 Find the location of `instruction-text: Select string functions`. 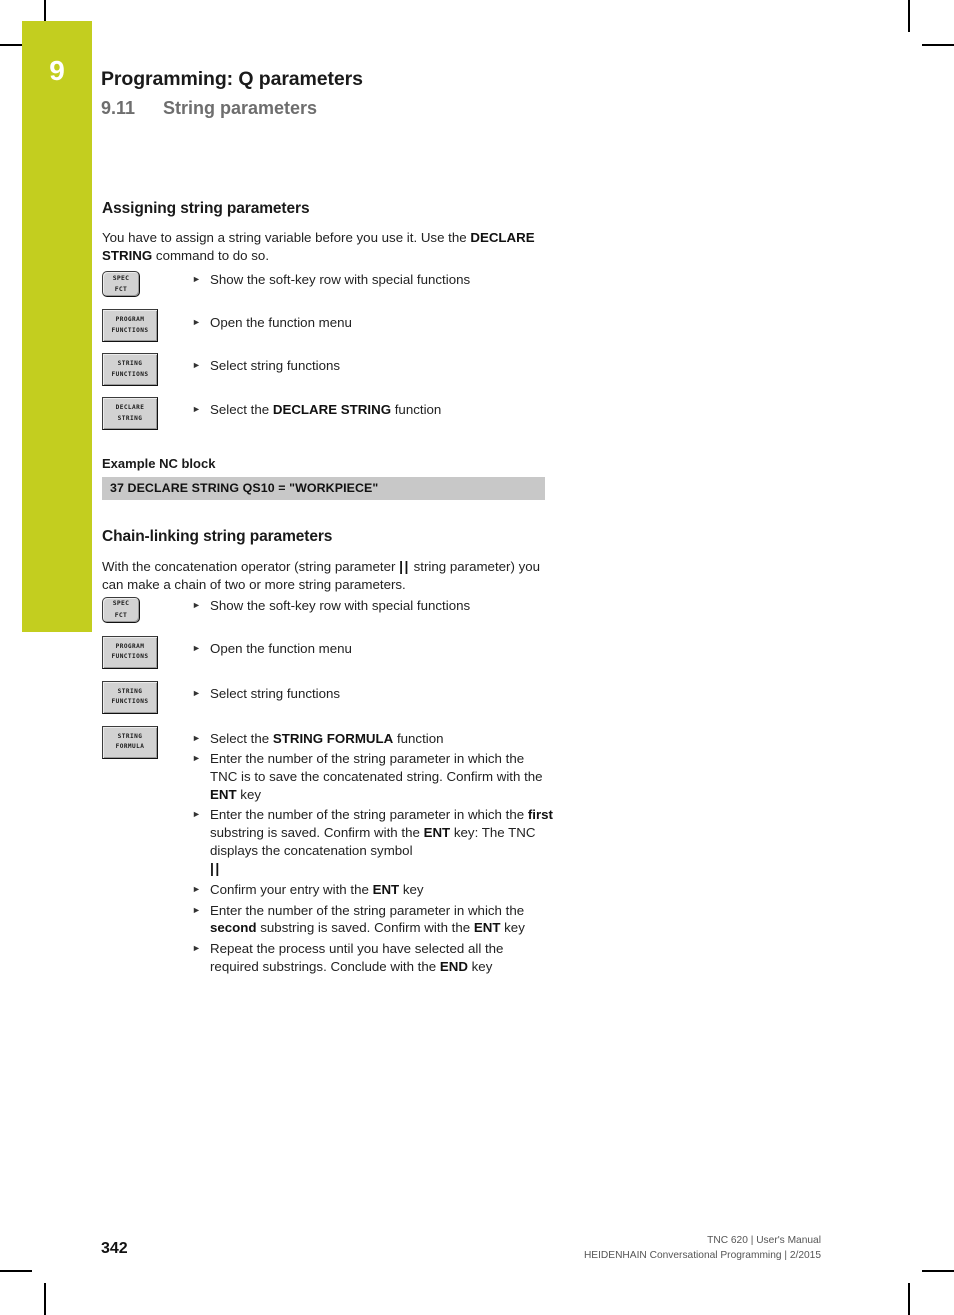

instruction-text: Select string functions is located at coordinates (275, 366).